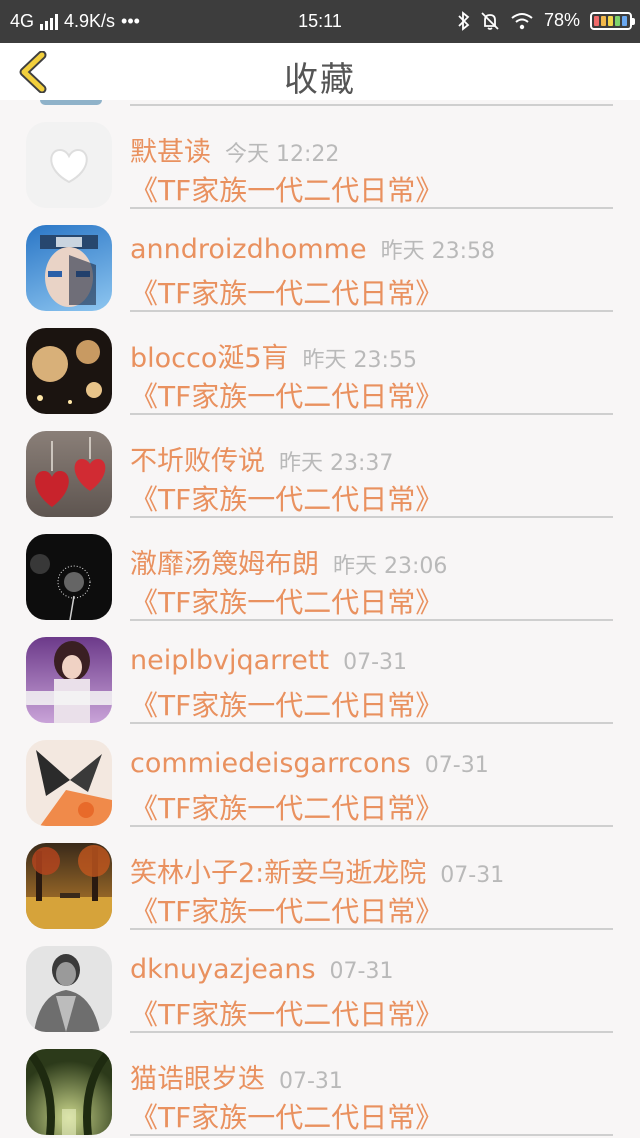 Image resolution: width=640 pixels, height=1138 pixels. I want to click on list-item: 不圻败传说 昨天 23:37 《TF家族一代二代日常》, so click(320, 466).